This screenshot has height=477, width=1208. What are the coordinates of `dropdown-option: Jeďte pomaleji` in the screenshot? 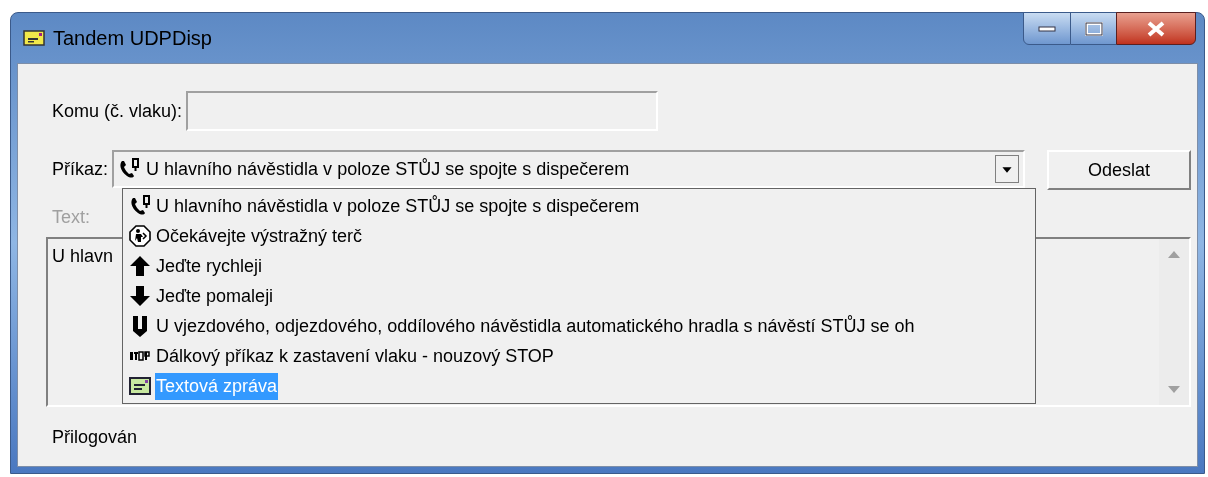 It's located at (215, 296).